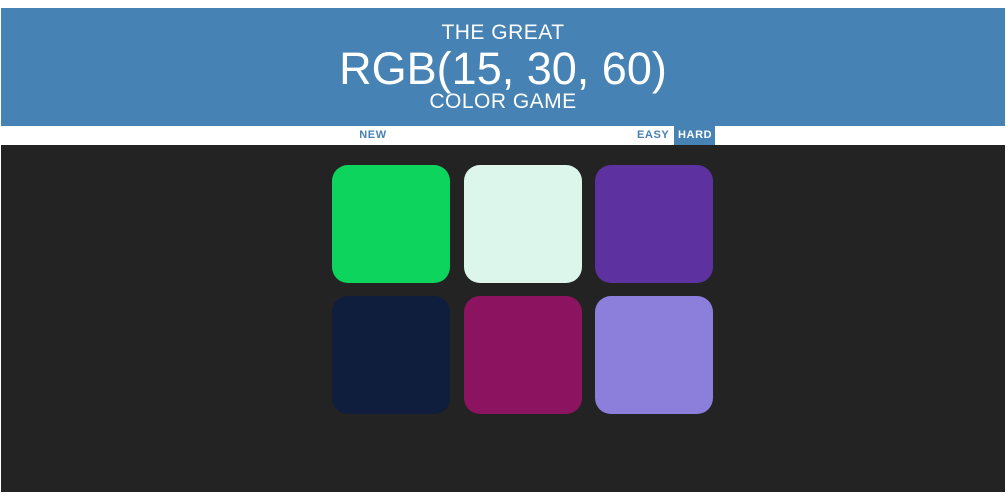 This screenshot has height=500, width=1006. Describe the element at coordinates (653, 135) in the screenshot. I see `easy-mode-button: EASY` at that location.